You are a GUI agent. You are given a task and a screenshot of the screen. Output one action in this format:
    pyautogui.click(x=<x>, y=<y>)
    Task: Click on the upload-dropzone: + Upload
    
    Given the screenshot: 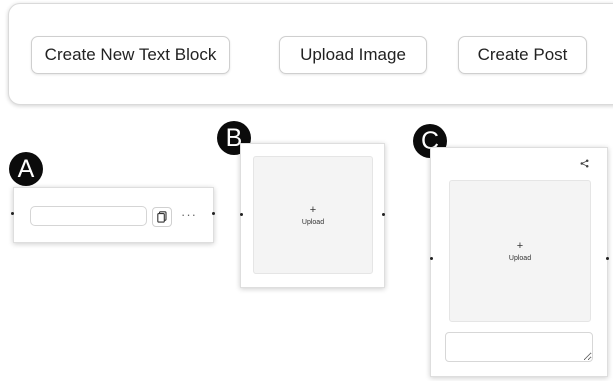 What is the action you would take?
    pyautogui.click(x=313, y=215)
    